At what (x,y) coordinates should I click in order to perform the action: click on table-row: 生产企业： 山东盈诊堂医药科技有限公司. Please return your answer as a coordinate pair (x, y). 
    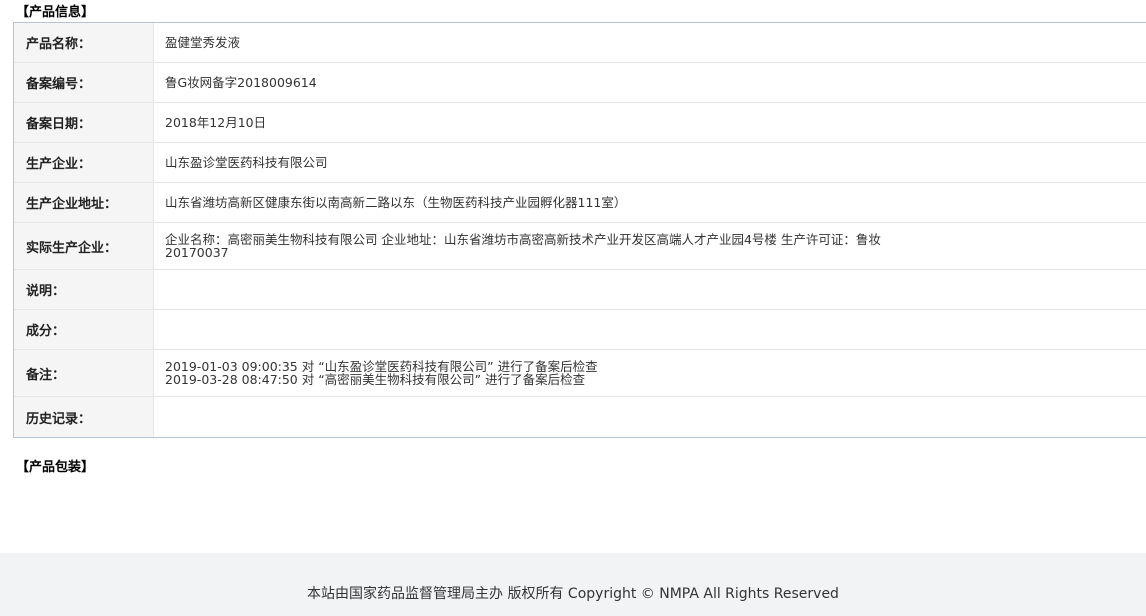
    Looking at the image, I should click on (580, 163).